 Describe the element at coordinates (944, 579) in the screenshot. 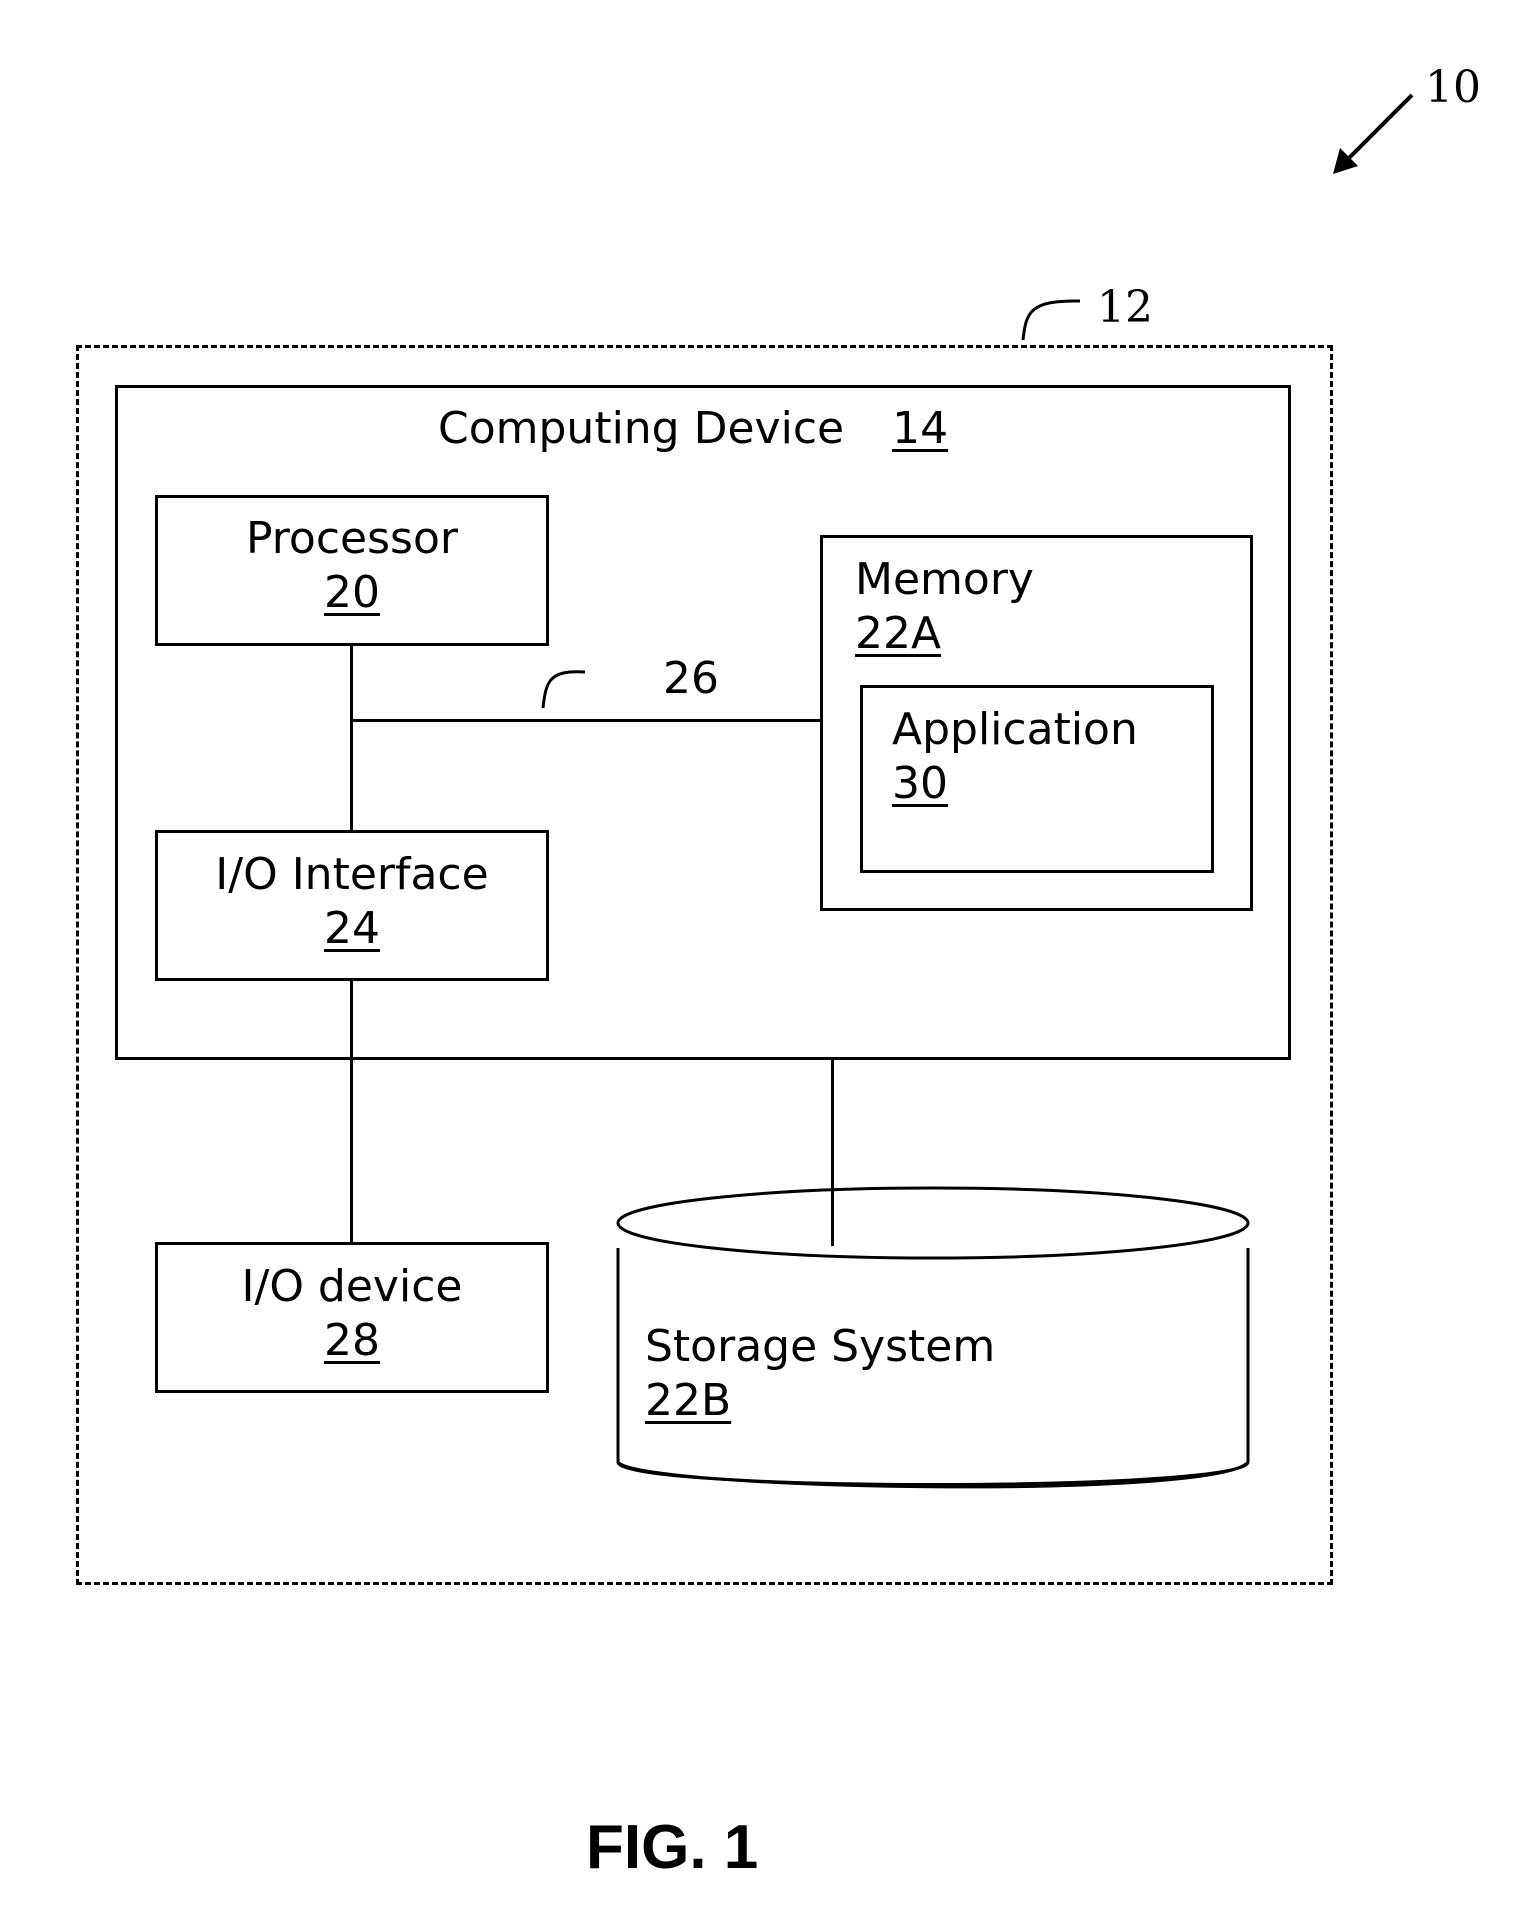

I see `memory-title: Memory` at that location.